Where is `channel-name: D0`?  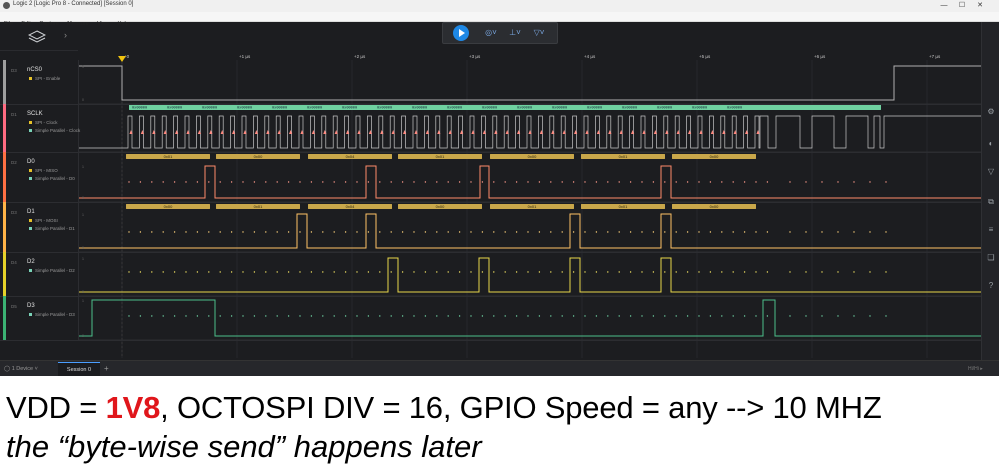
channel-name: D0 is located at coordinates (31, 162).